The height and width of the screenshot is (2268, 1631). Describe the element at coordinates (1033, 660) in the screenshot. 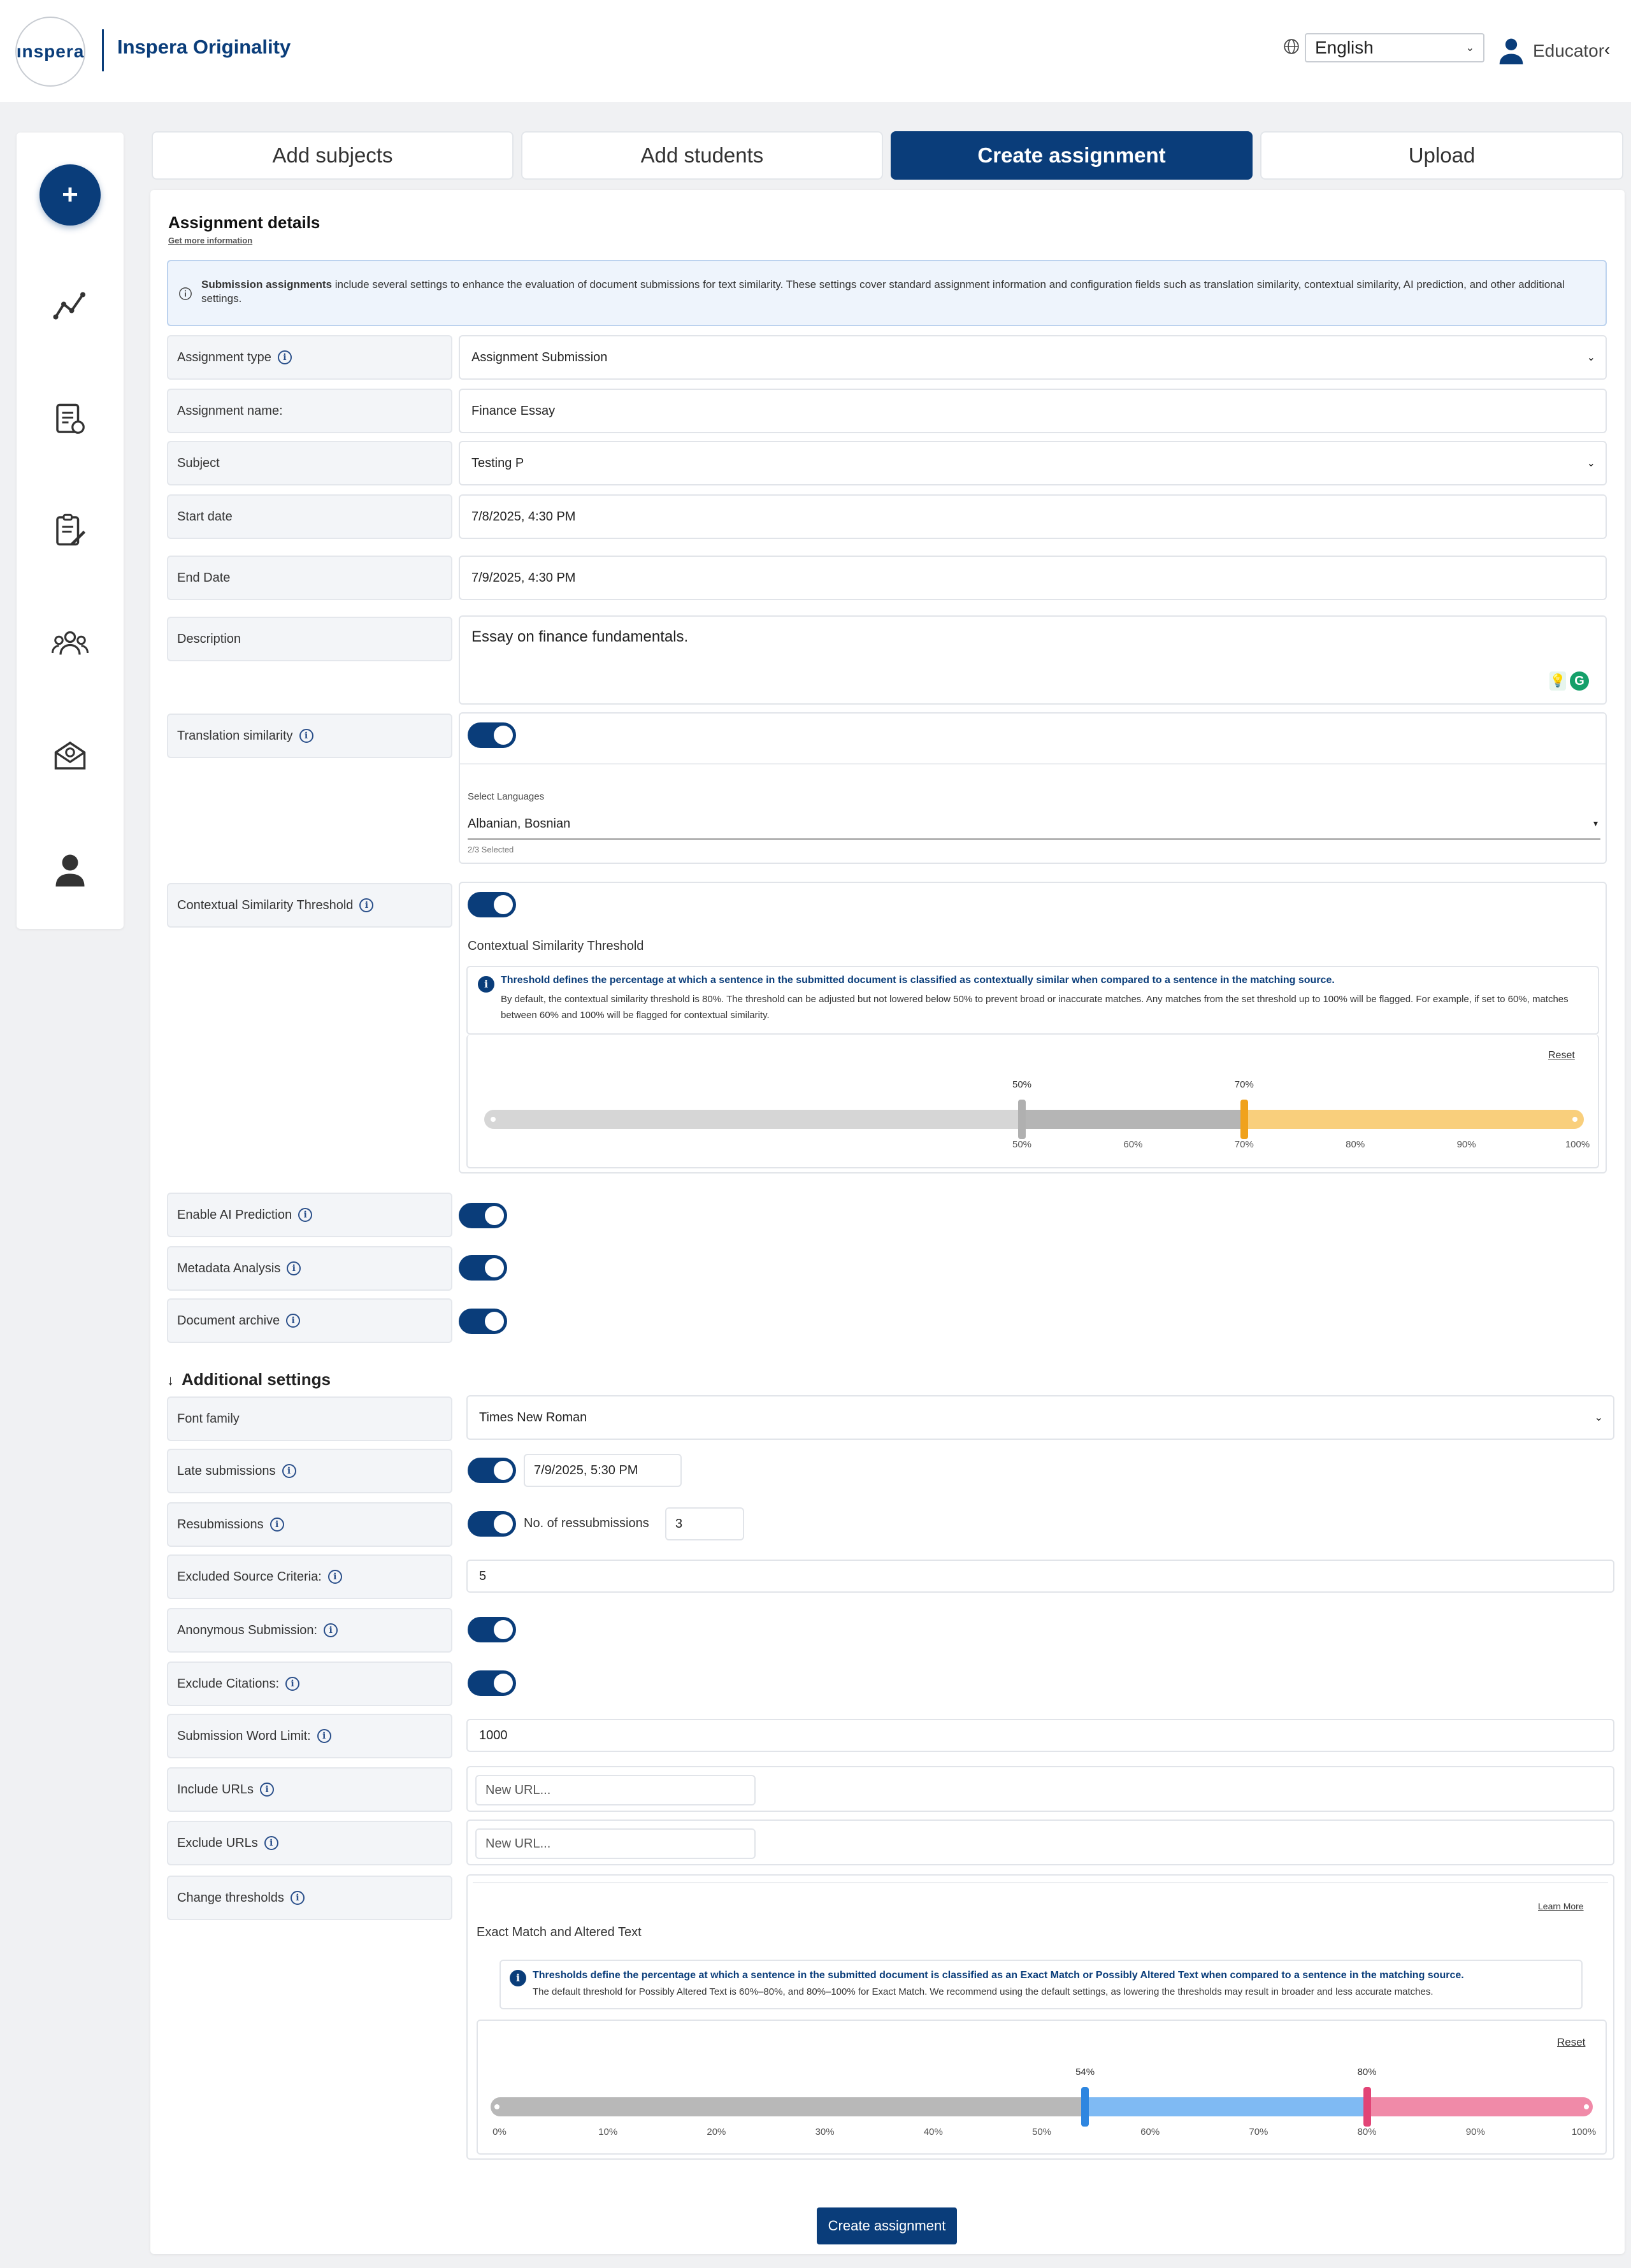

I see `description-textarea: Essay on finance fundamentals.` at that location.